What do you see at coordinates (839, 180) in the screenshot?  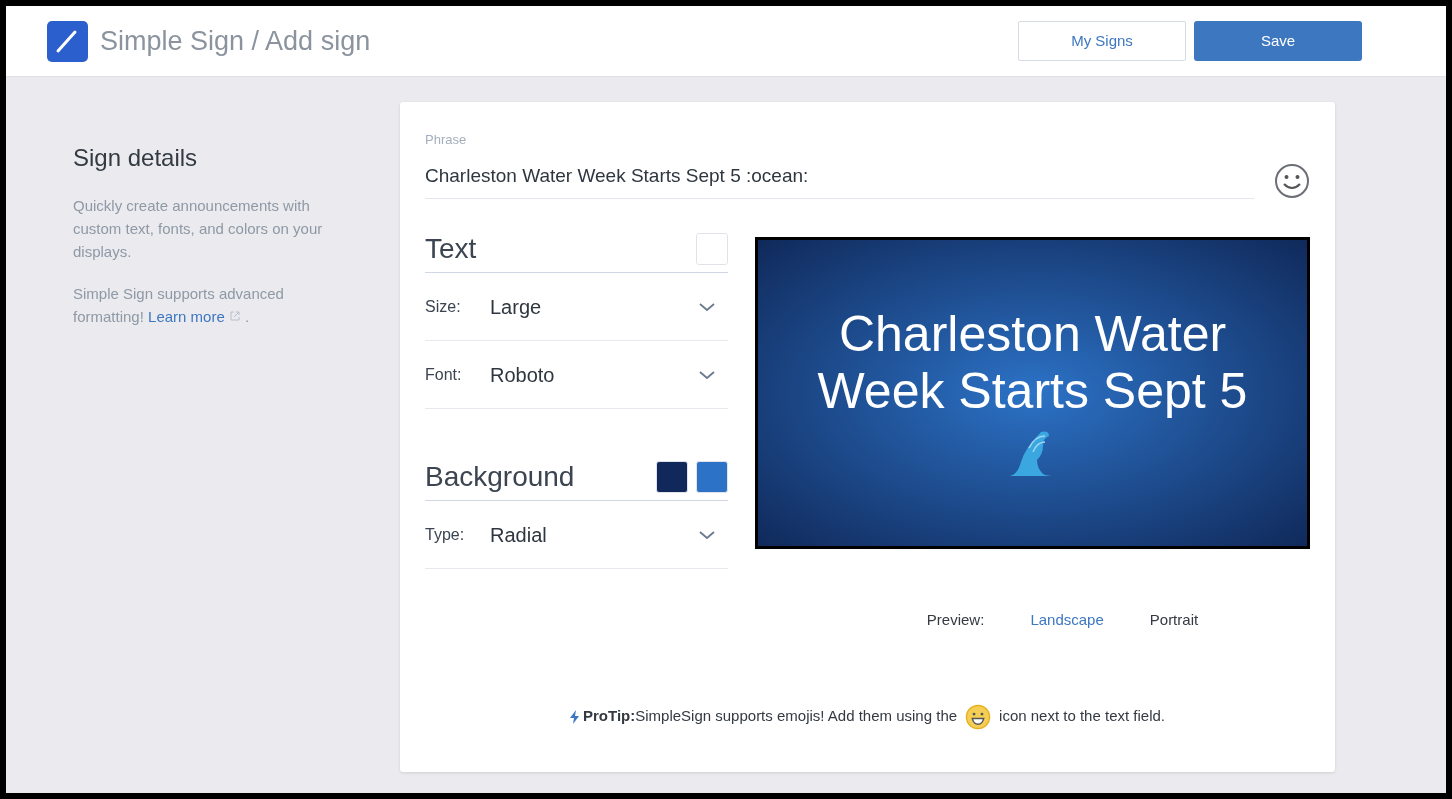 I see `phrase-field: Charleston Water Week Starts Sept 5 :ocean:` at bounding box center [839, 180].